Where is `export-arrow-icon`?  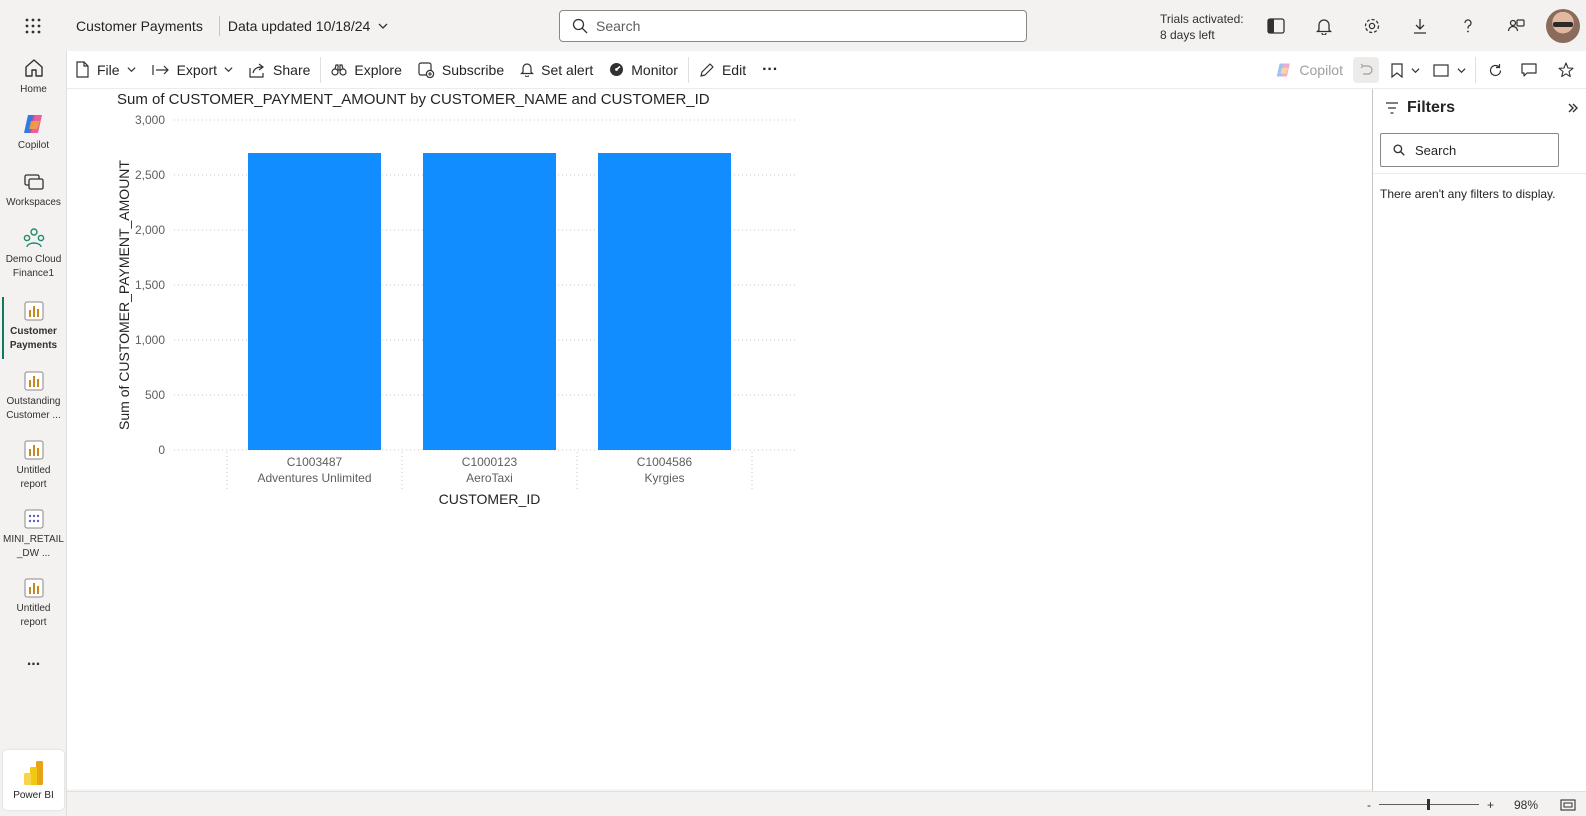
export-arrow-icon is located at coordinates (160, 69).